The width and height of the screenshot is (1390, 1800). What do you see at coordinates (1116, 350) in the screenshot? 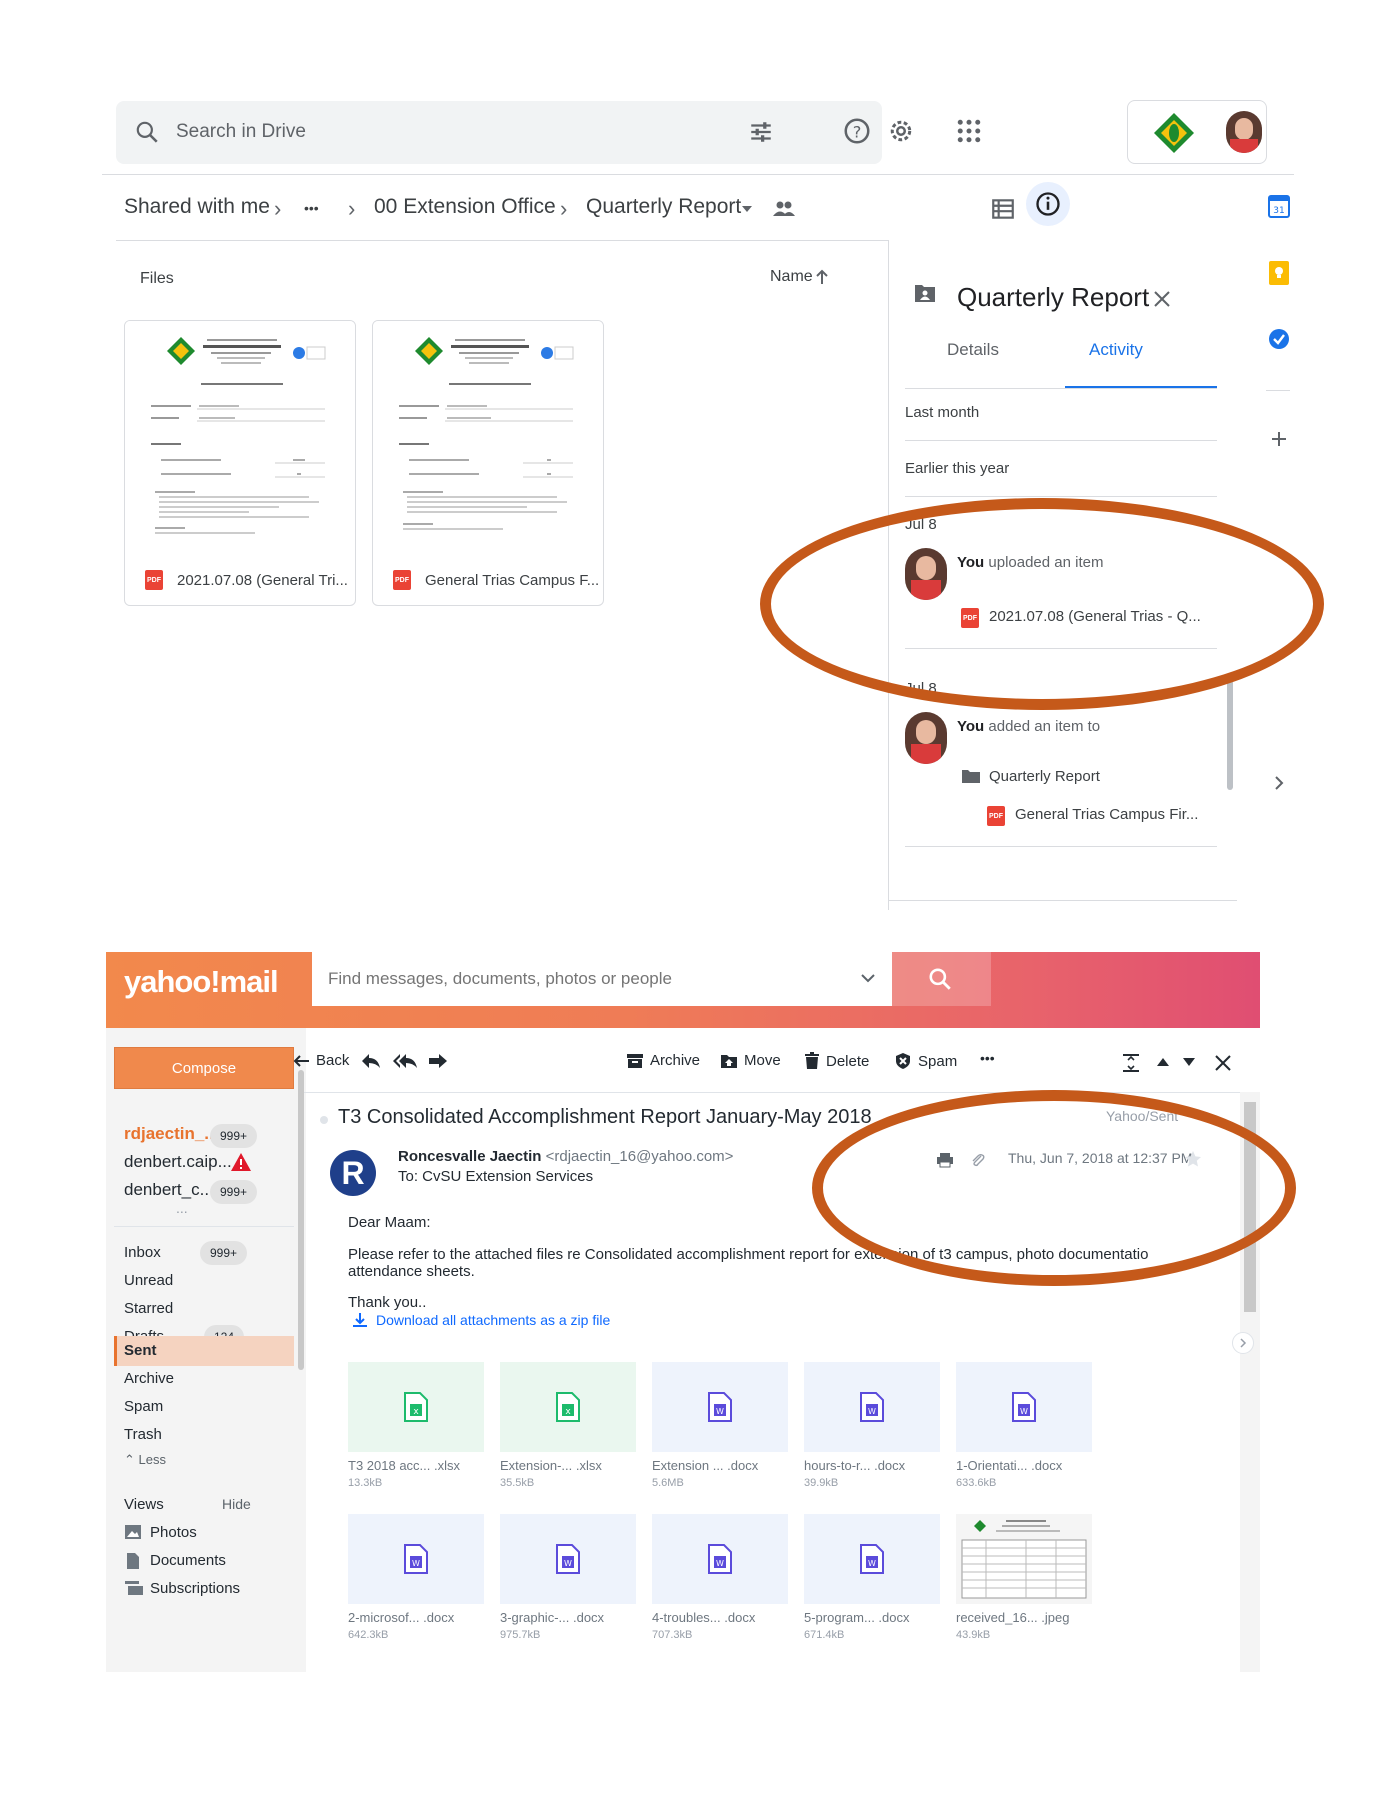
I see `tab-activity: Activity` at bounding box center [1116, 350].